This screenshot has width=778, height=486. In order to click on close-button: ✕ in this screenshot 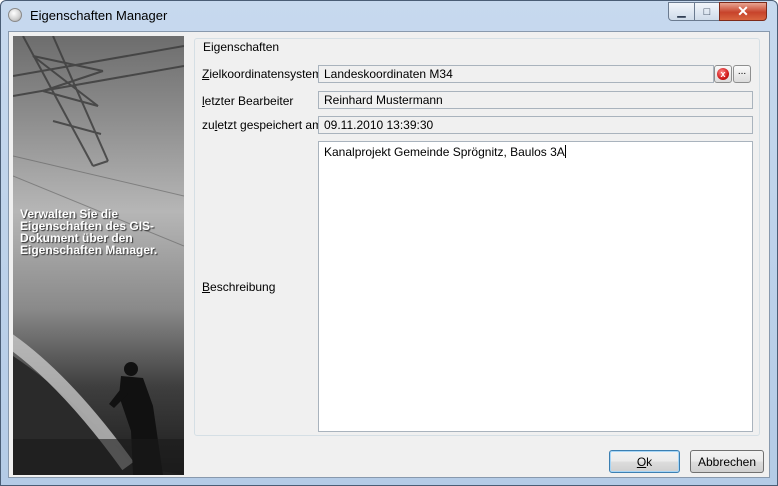, I will do `click(743, 11)`.